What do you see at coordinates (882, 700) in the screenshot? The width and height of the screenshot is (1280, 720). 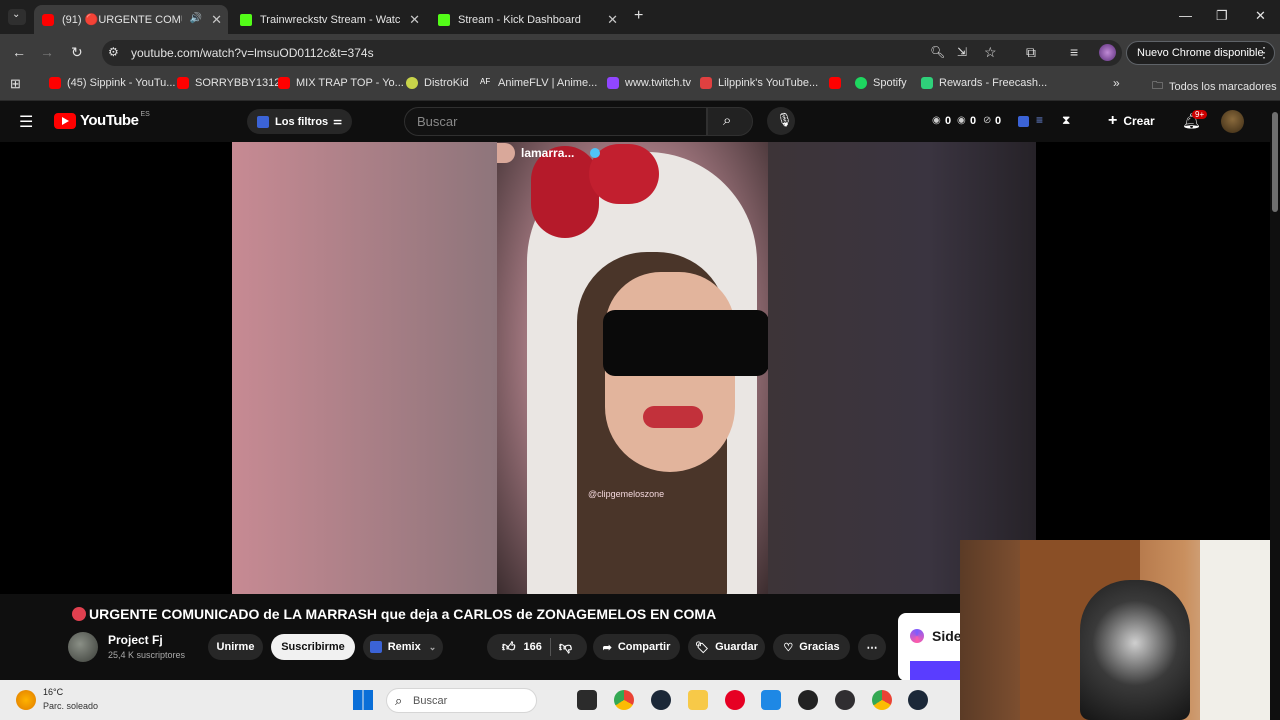 I see `chrome-profile-icon` at bounding box center [882, 700].